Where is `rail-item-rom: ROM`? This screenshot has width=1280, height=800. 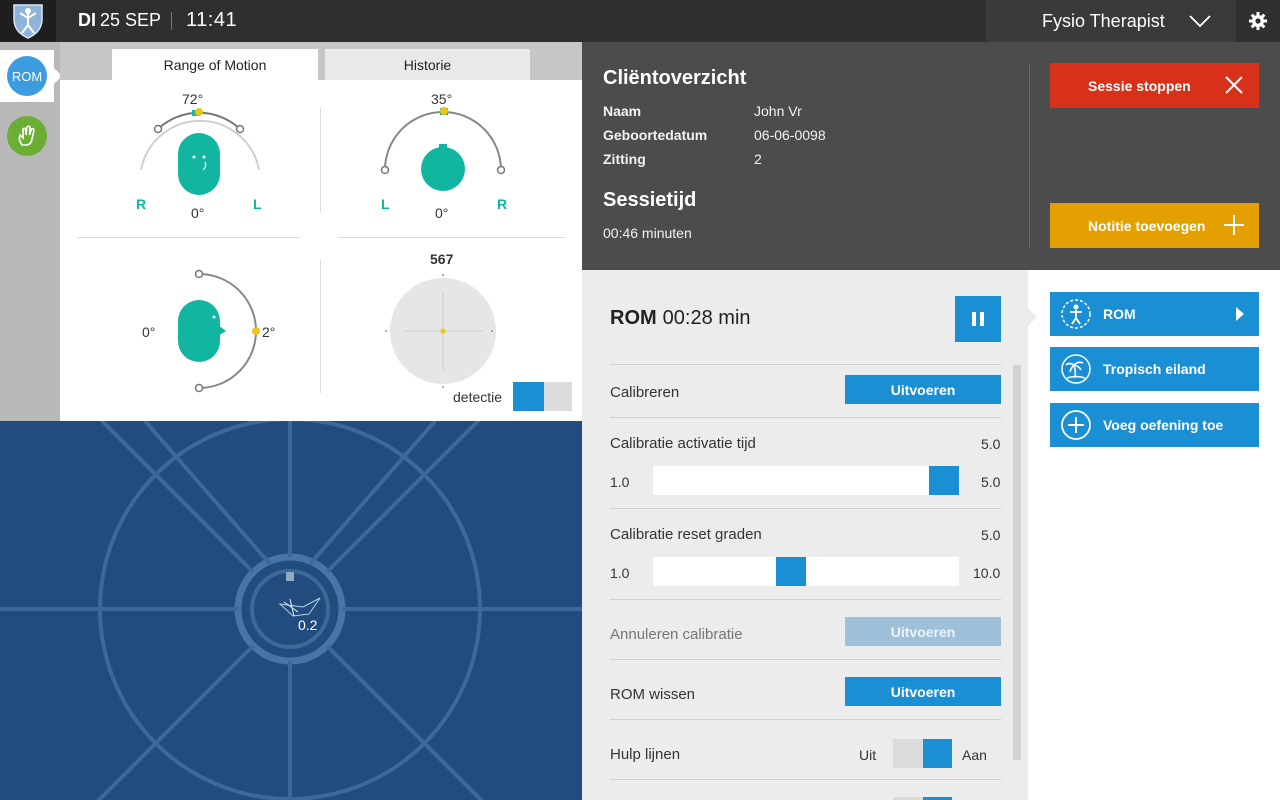
rail-item-rom: ROM is located at coordinates (31, 76).